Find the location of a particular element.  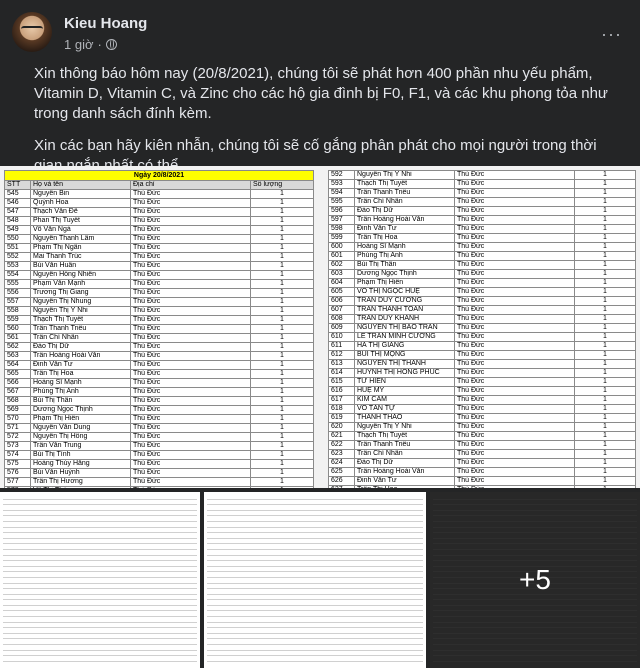

table-row: 550 Nguyễn Thanh Lâm Thủ Đức 1 is located at coordinates (159, 239).